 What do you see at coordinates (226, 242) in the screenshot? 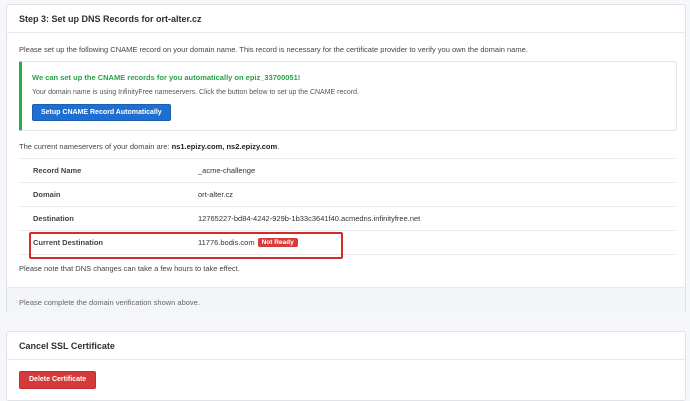
I see `current-destination-value: 11776.bodis.com` at bounding box center [226, 242].